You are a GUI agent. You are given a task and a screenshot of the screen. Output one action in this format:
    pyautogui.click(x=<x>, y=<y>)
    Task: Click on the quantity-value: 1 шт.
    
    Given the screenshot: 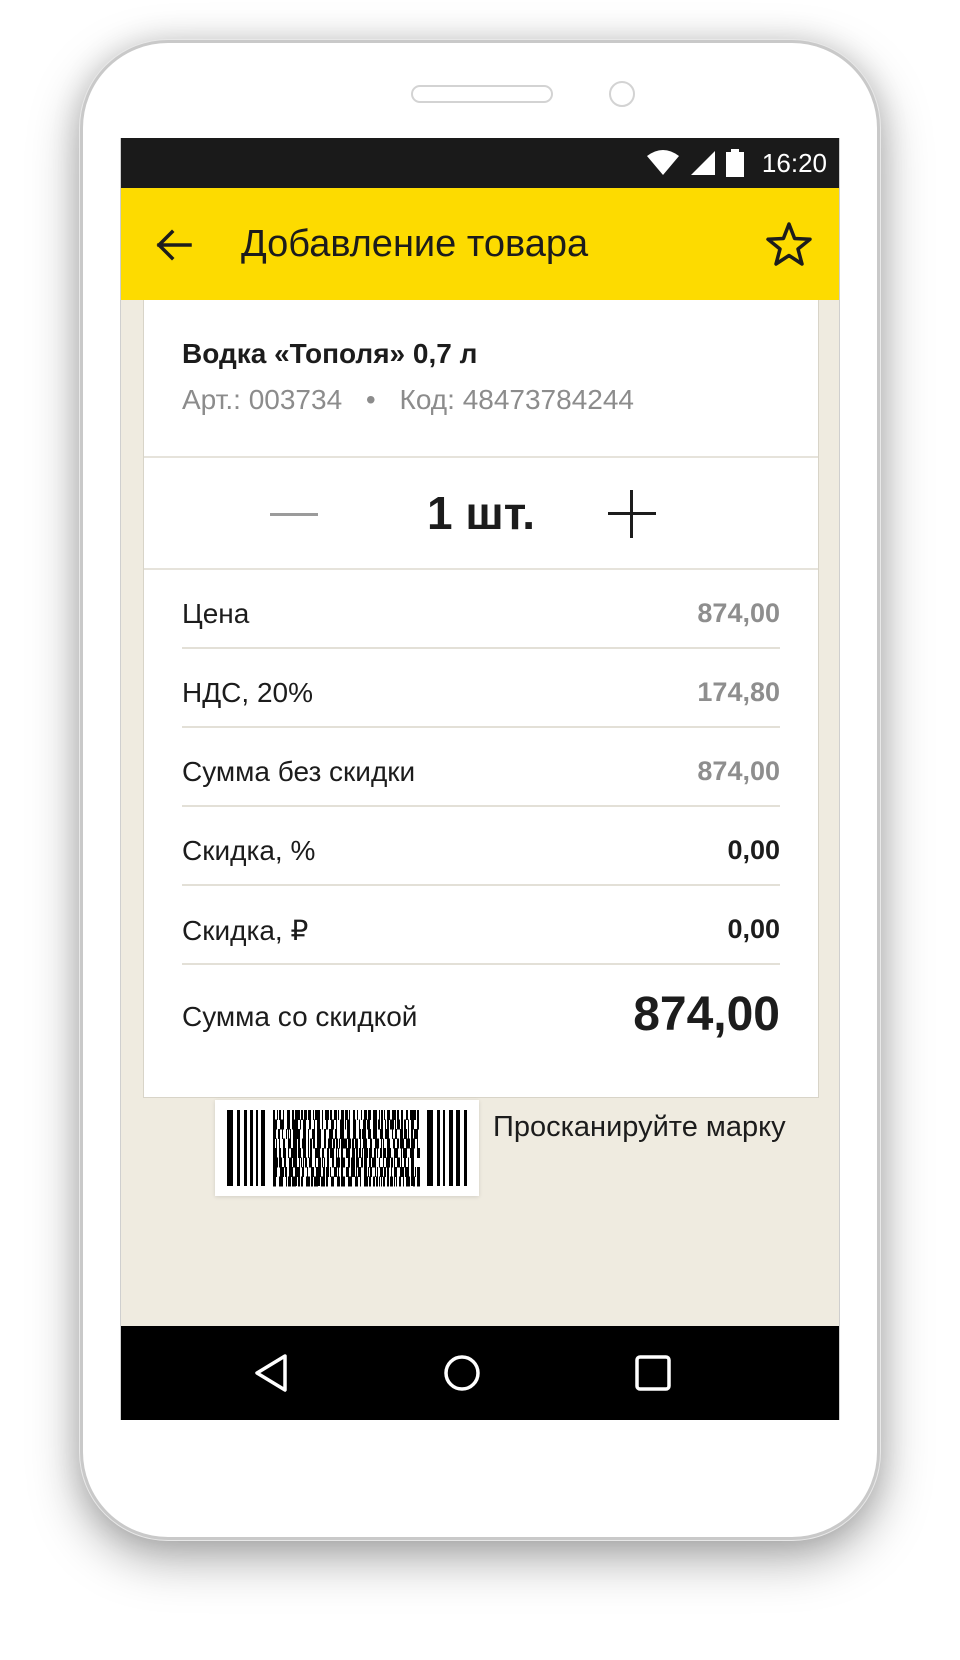 What is the action you would take?
    pyautogui.click(x=481, y=513)
    